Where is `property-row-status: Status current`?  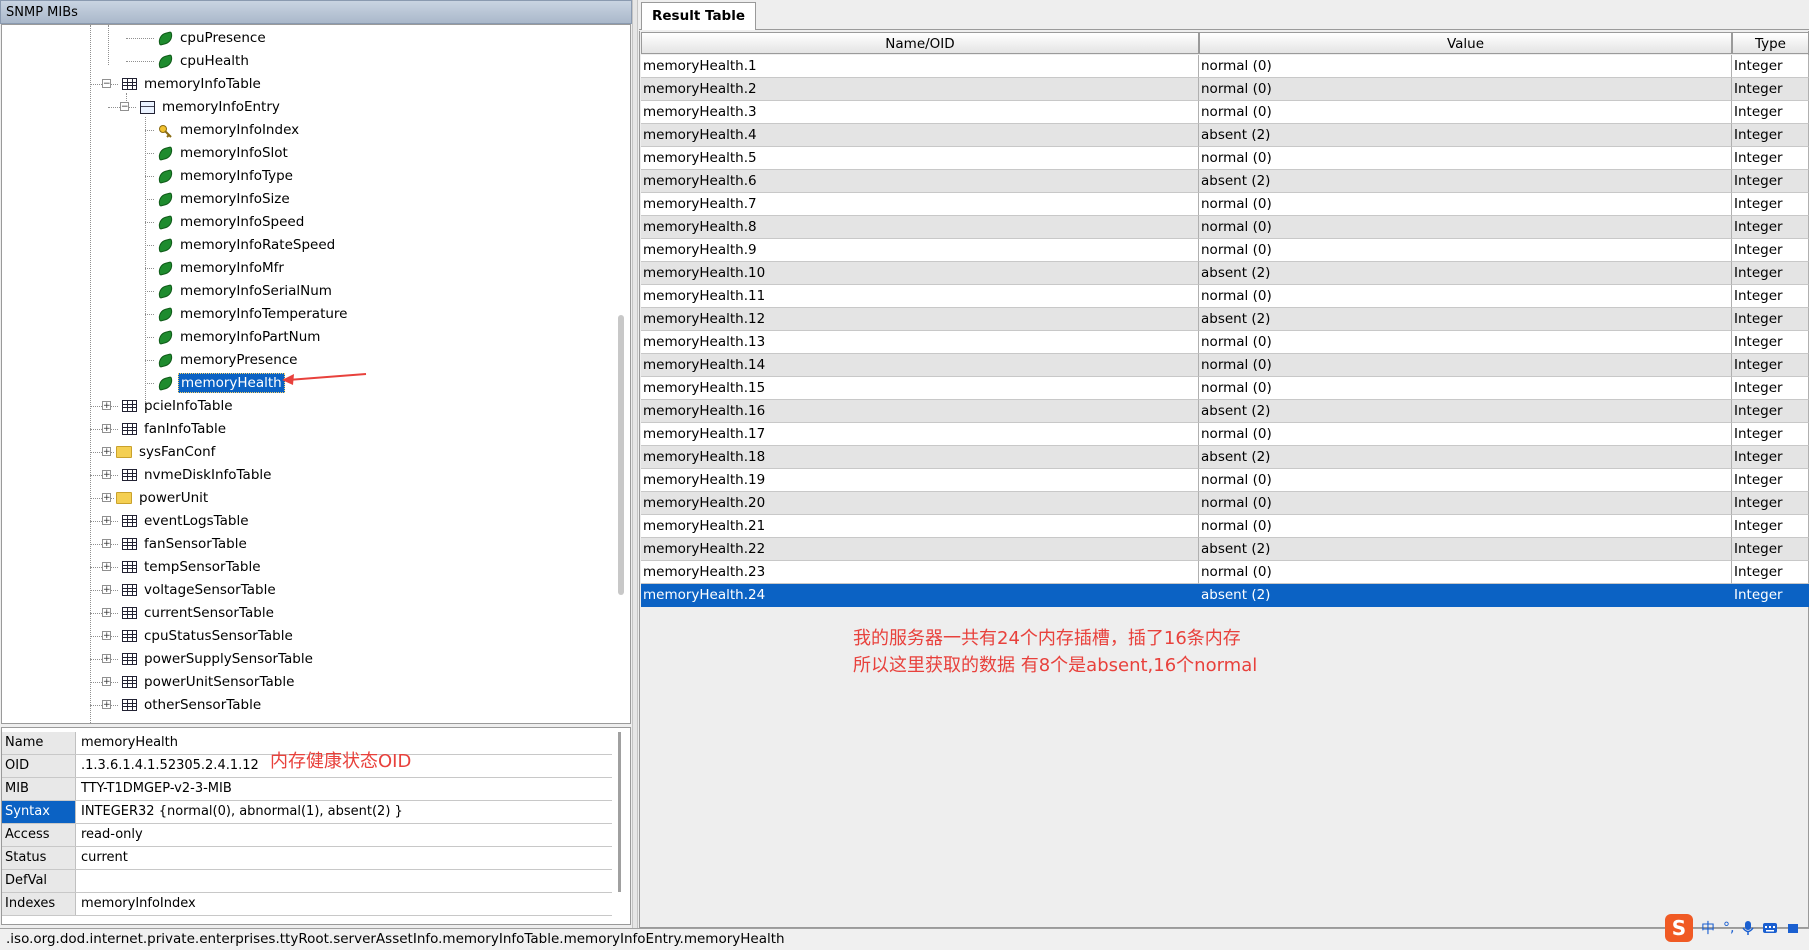
property-row-status: Status current is located at coordinates (307, 858).